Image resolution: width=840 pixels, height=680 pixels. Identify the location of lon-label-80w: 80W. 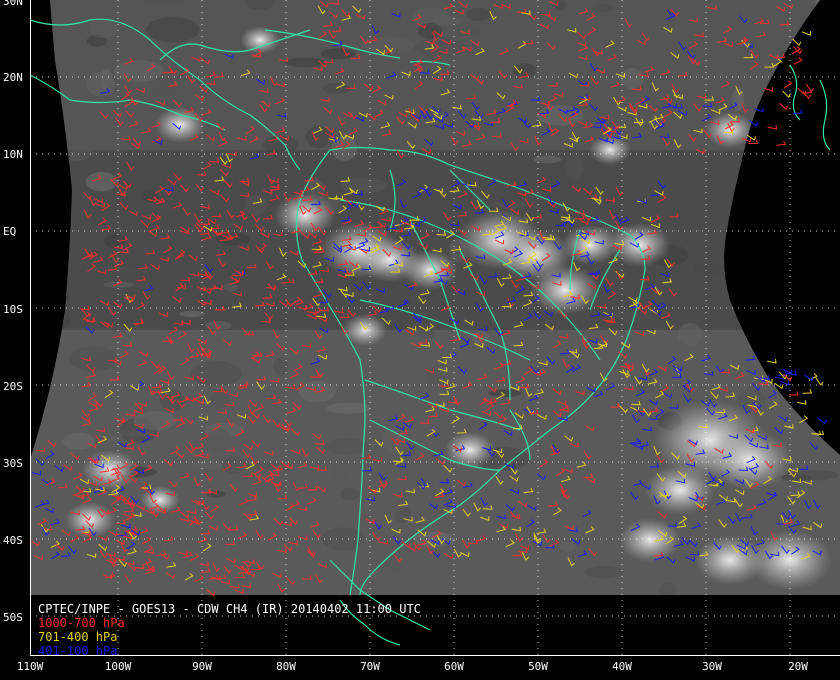
(286, 666).